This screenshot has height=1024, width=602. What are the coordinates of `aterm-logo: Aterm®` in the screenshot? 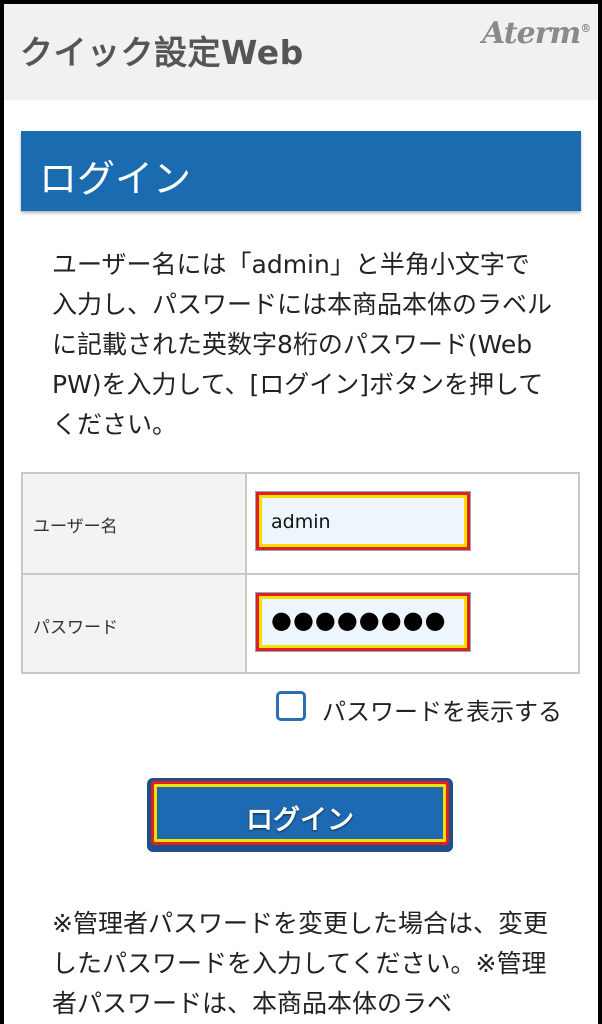 It's located at (536, 33).